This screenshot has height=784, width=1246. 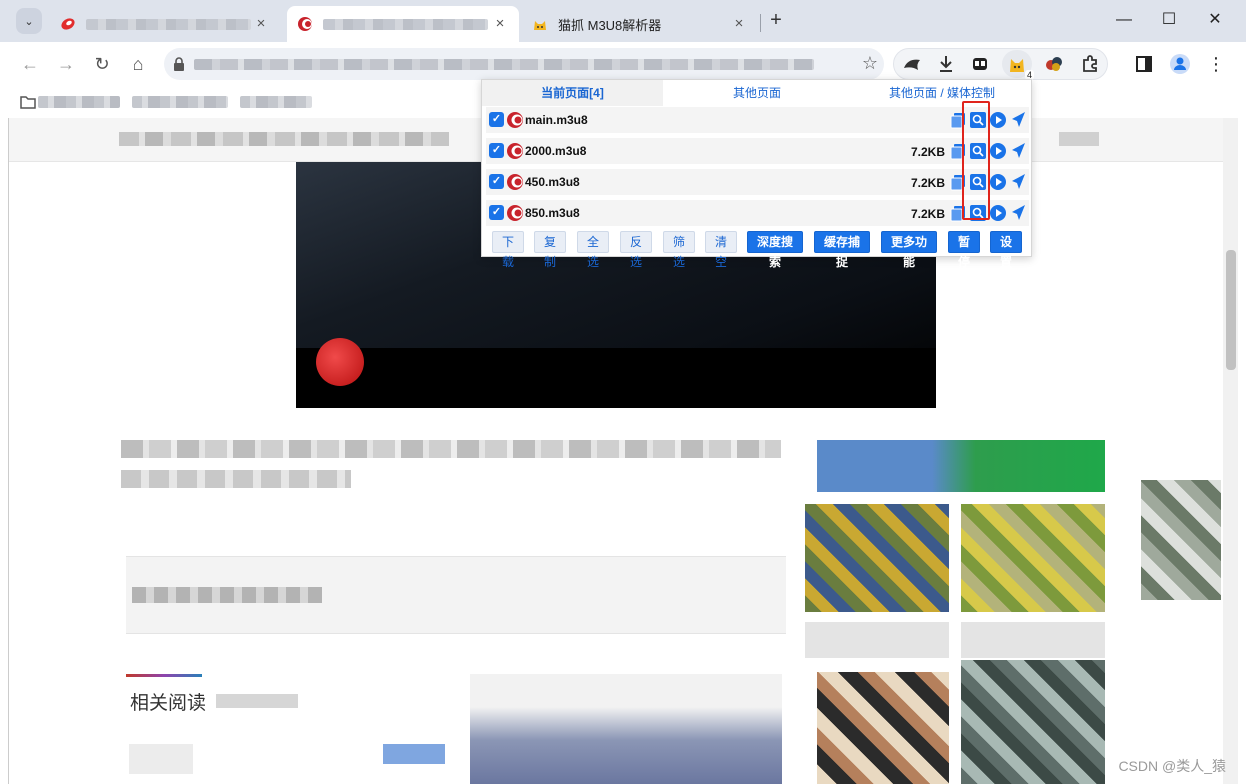 I want to click on ext-color-balls-icon, so click(x=1054, y=64).